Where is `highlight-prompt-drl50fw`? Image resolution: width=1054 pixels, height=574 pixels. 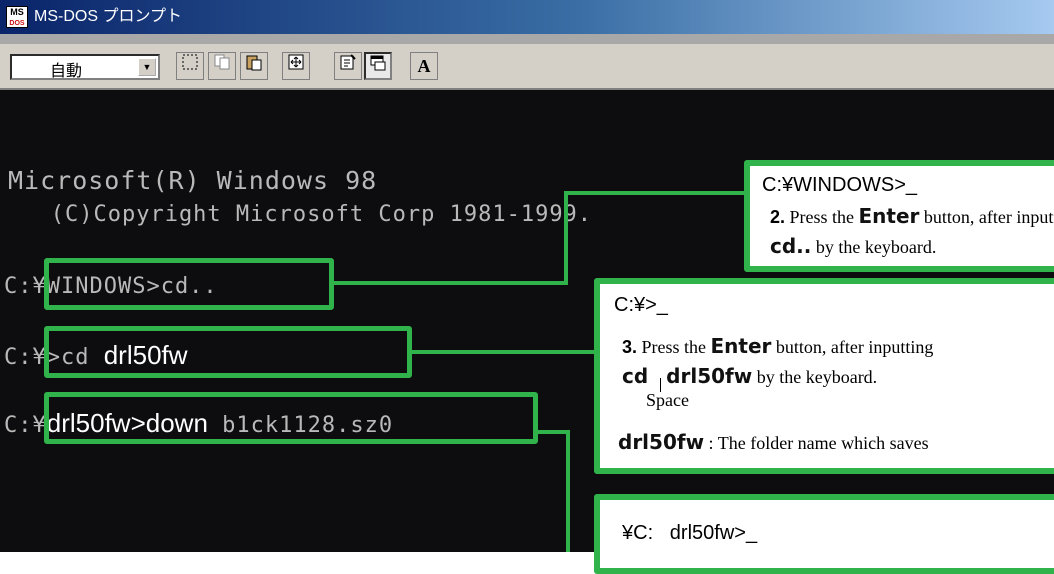
highlight-prompt-drl50fw is located at coordinates (291, 418).